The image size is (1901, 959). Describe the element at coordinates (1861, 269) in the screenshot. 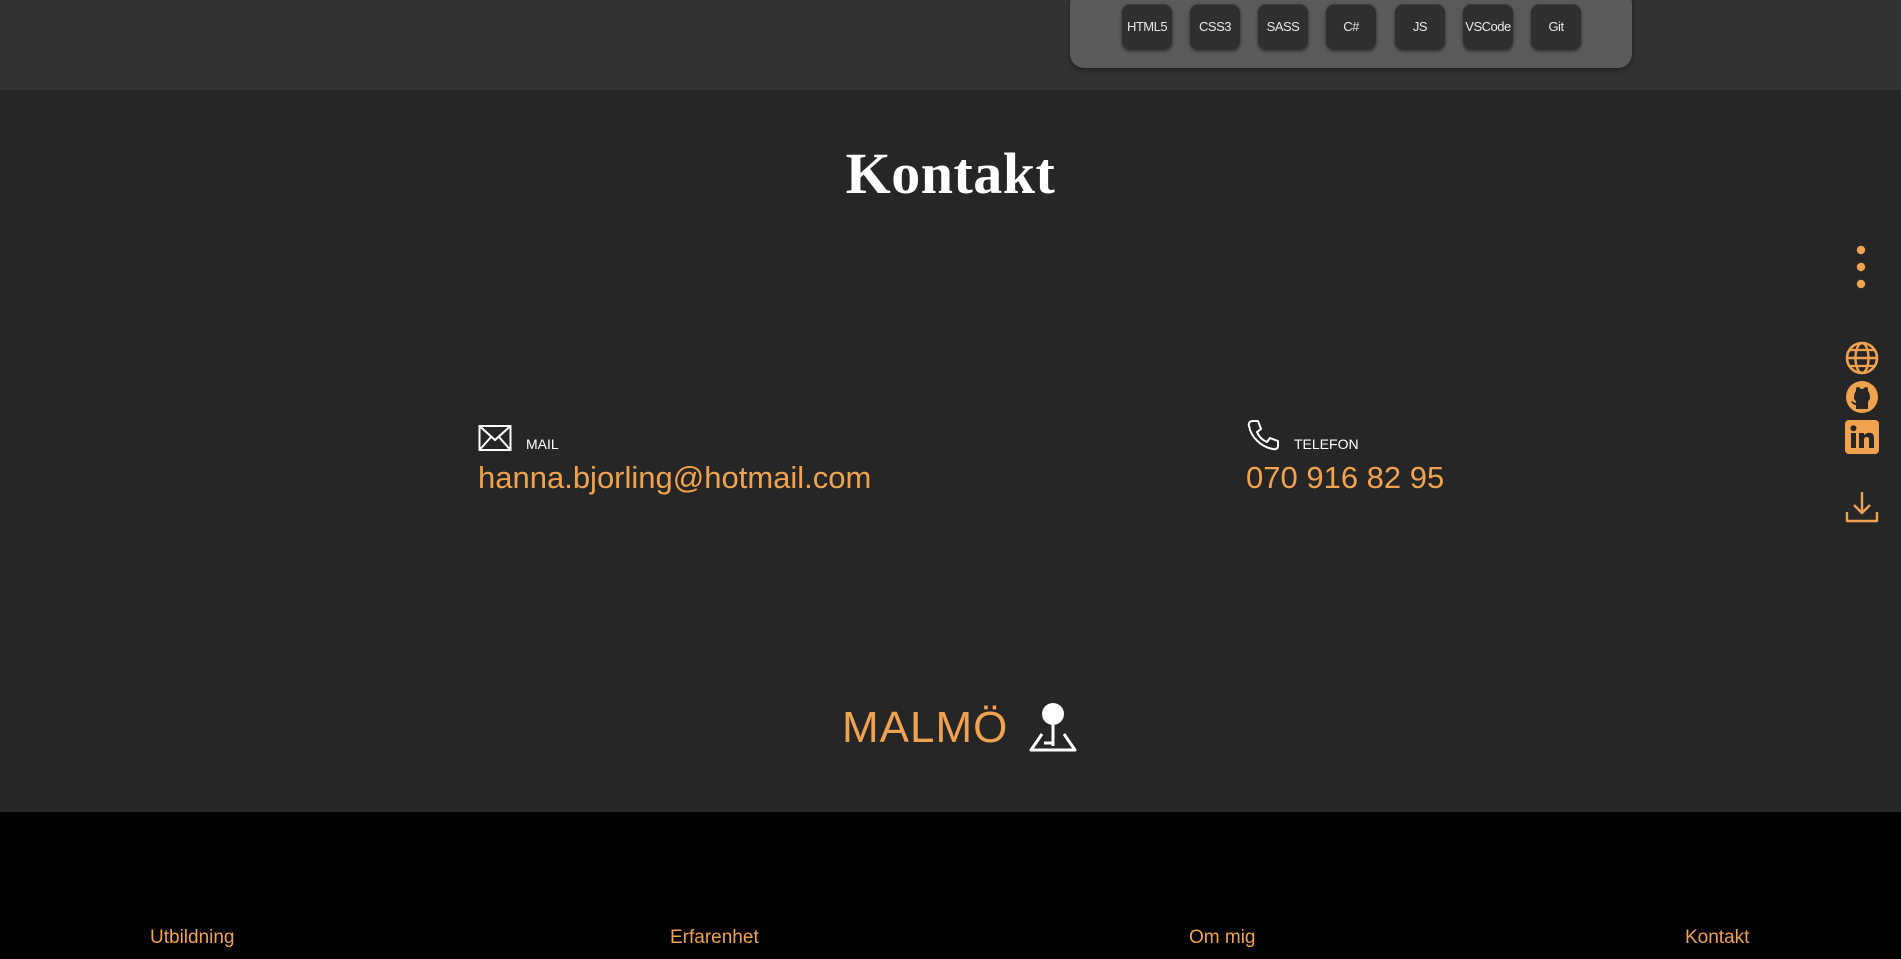

I see `more-vertical-icon` at that location.